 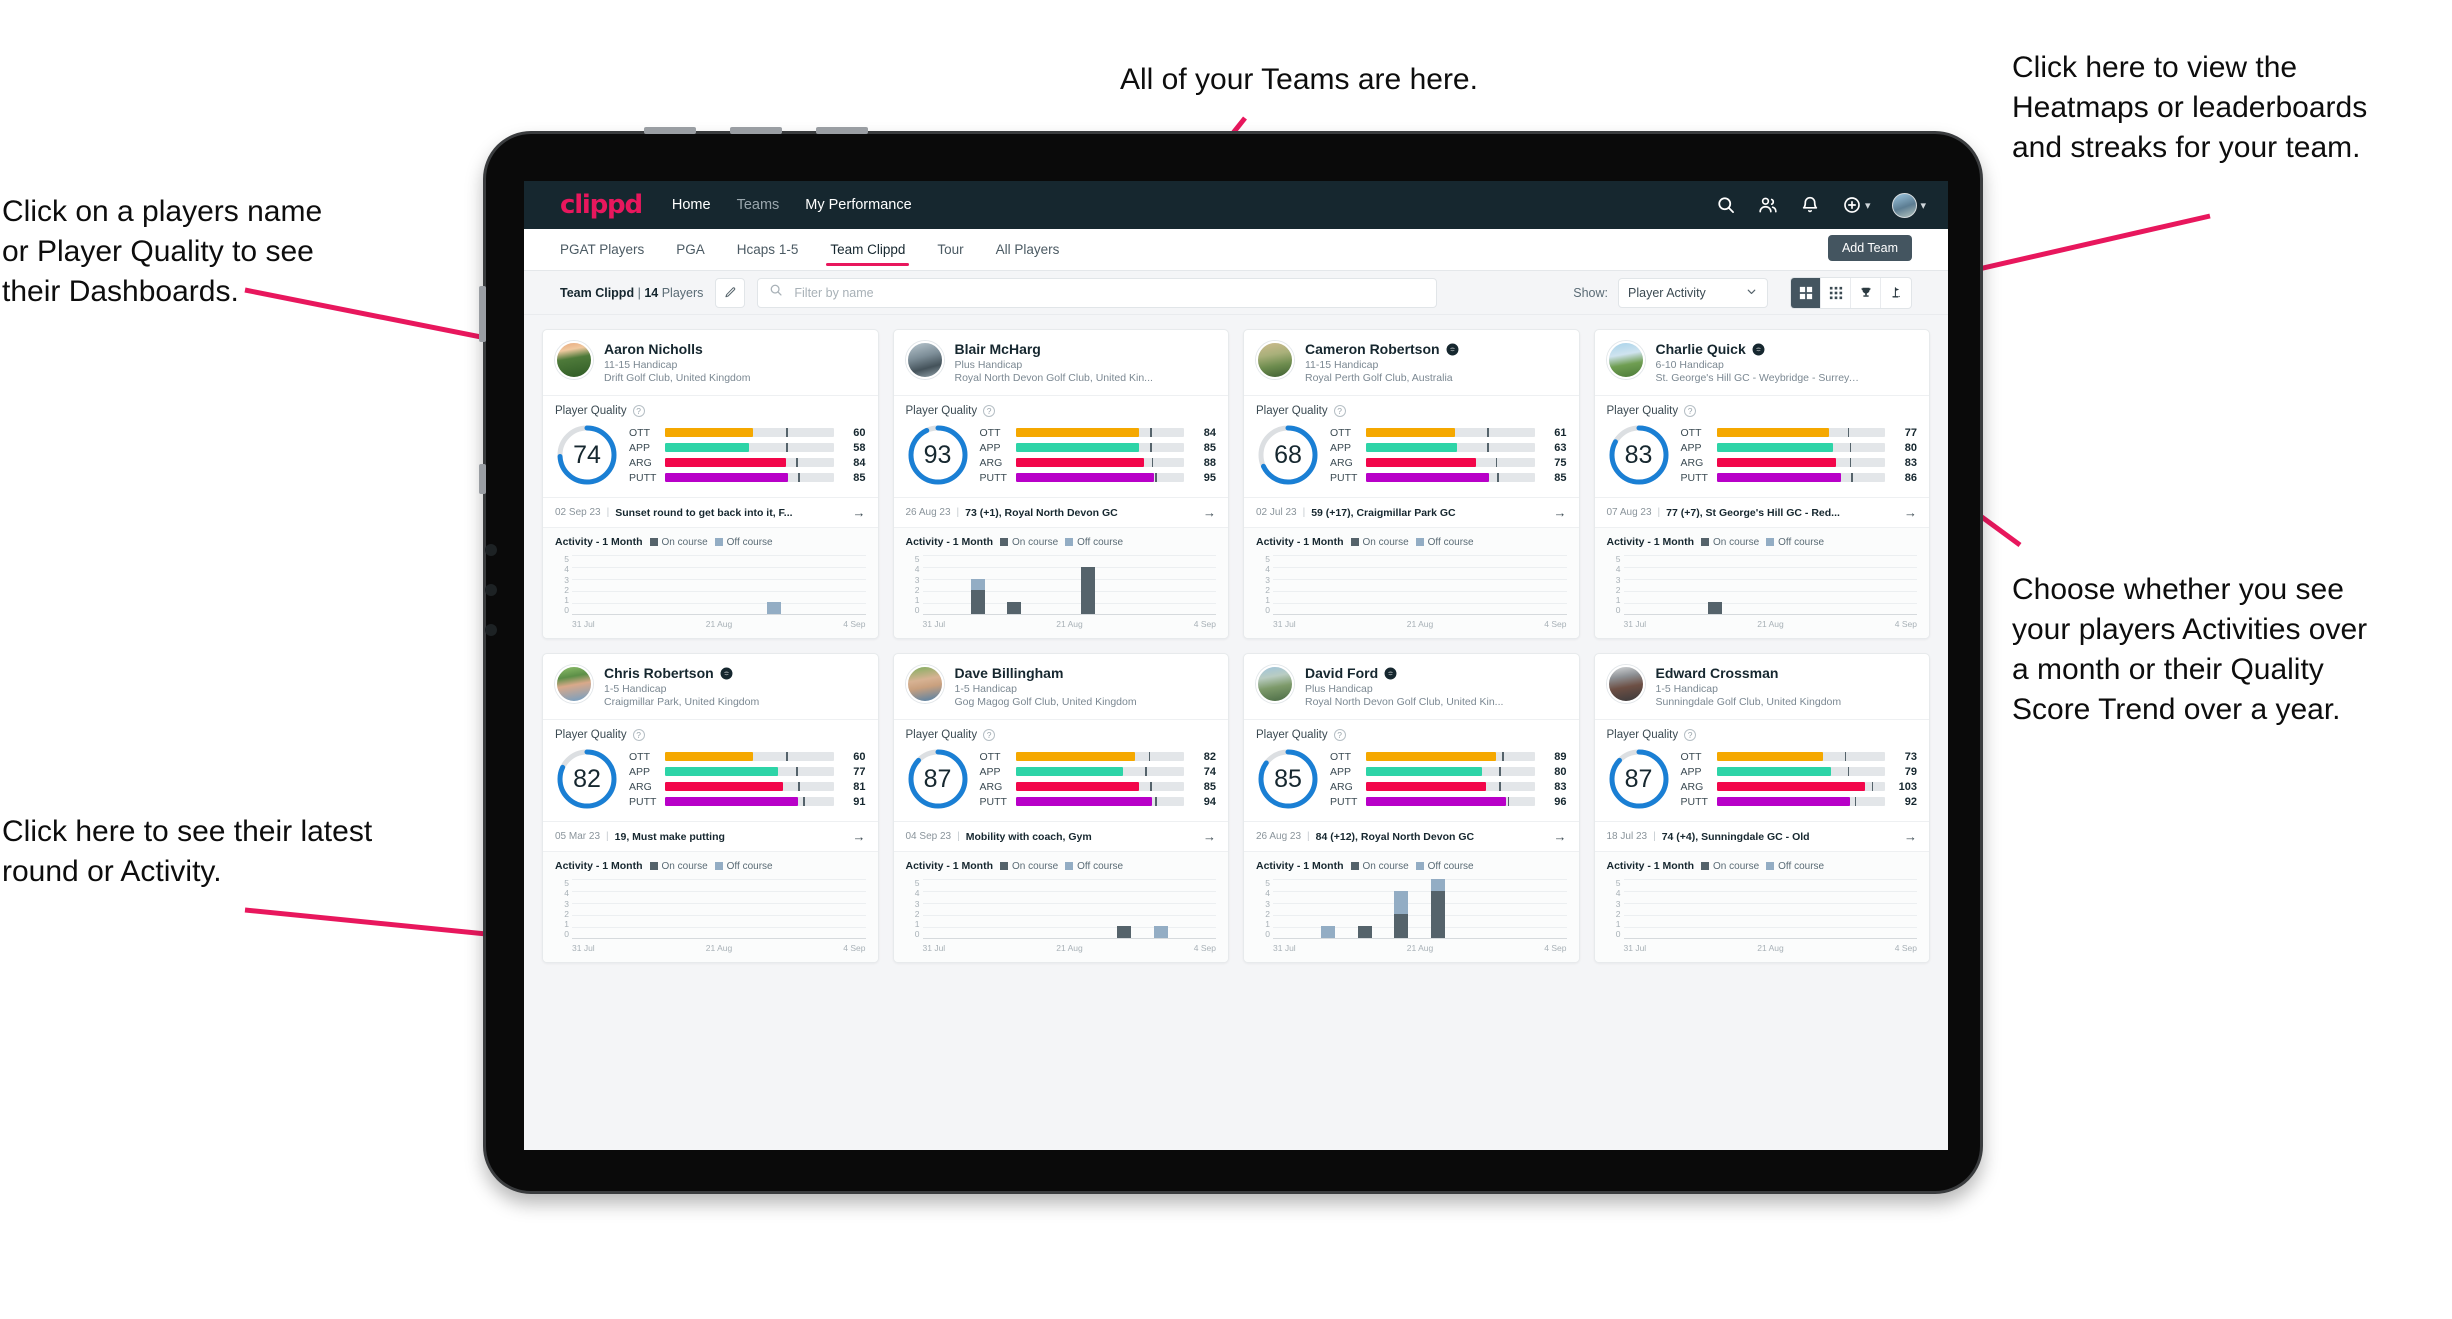 What do you see at coordinates (1896, 293) in the screenshot?
I see `flag-icon` at bounding box center [1896, 293].